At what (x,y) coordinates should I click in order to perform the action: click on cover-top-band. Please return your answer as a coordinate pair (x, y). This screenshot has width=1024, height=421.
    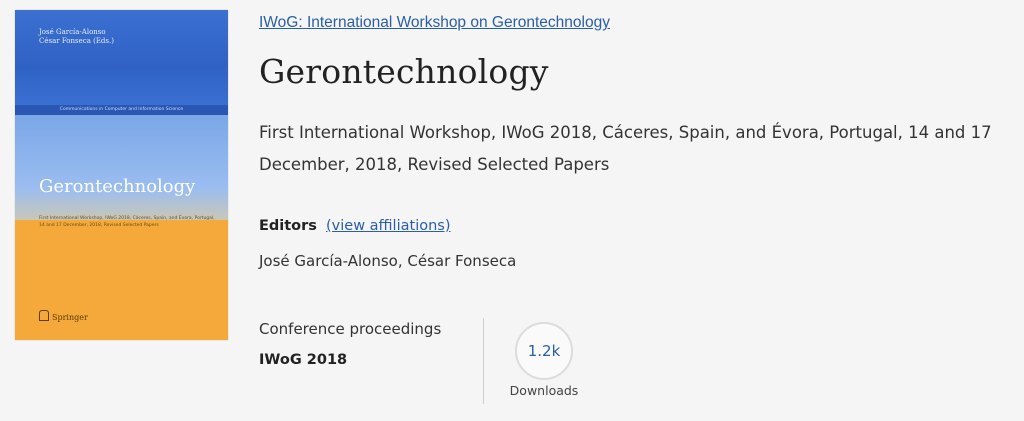
    Looking at the image, I should click on (121, 57).